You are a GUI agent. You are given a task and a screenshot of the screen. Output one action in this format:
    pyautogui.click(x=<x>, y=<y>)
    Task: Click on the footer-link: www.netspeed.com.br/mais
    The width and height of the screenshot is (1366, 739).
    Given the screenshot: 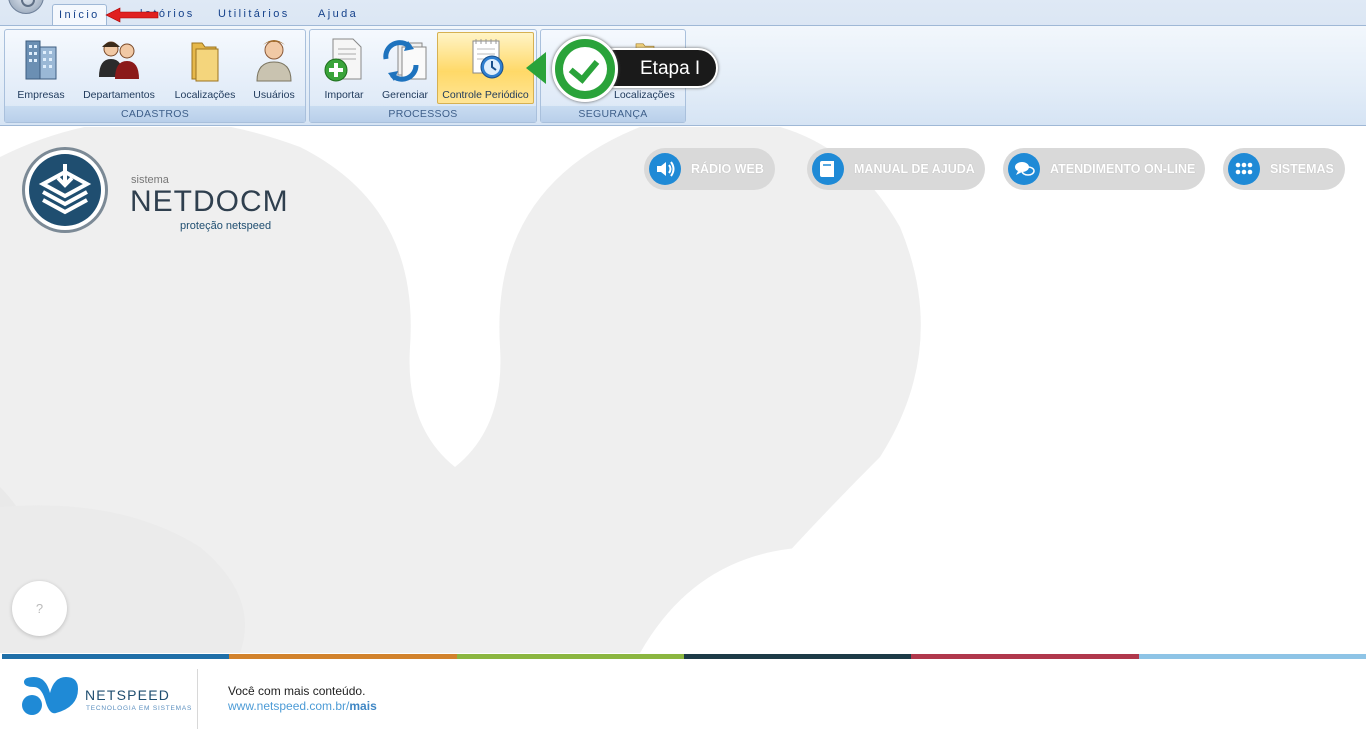 What is the action you would take?
    pyautogui.click(x=302, y=706)
    